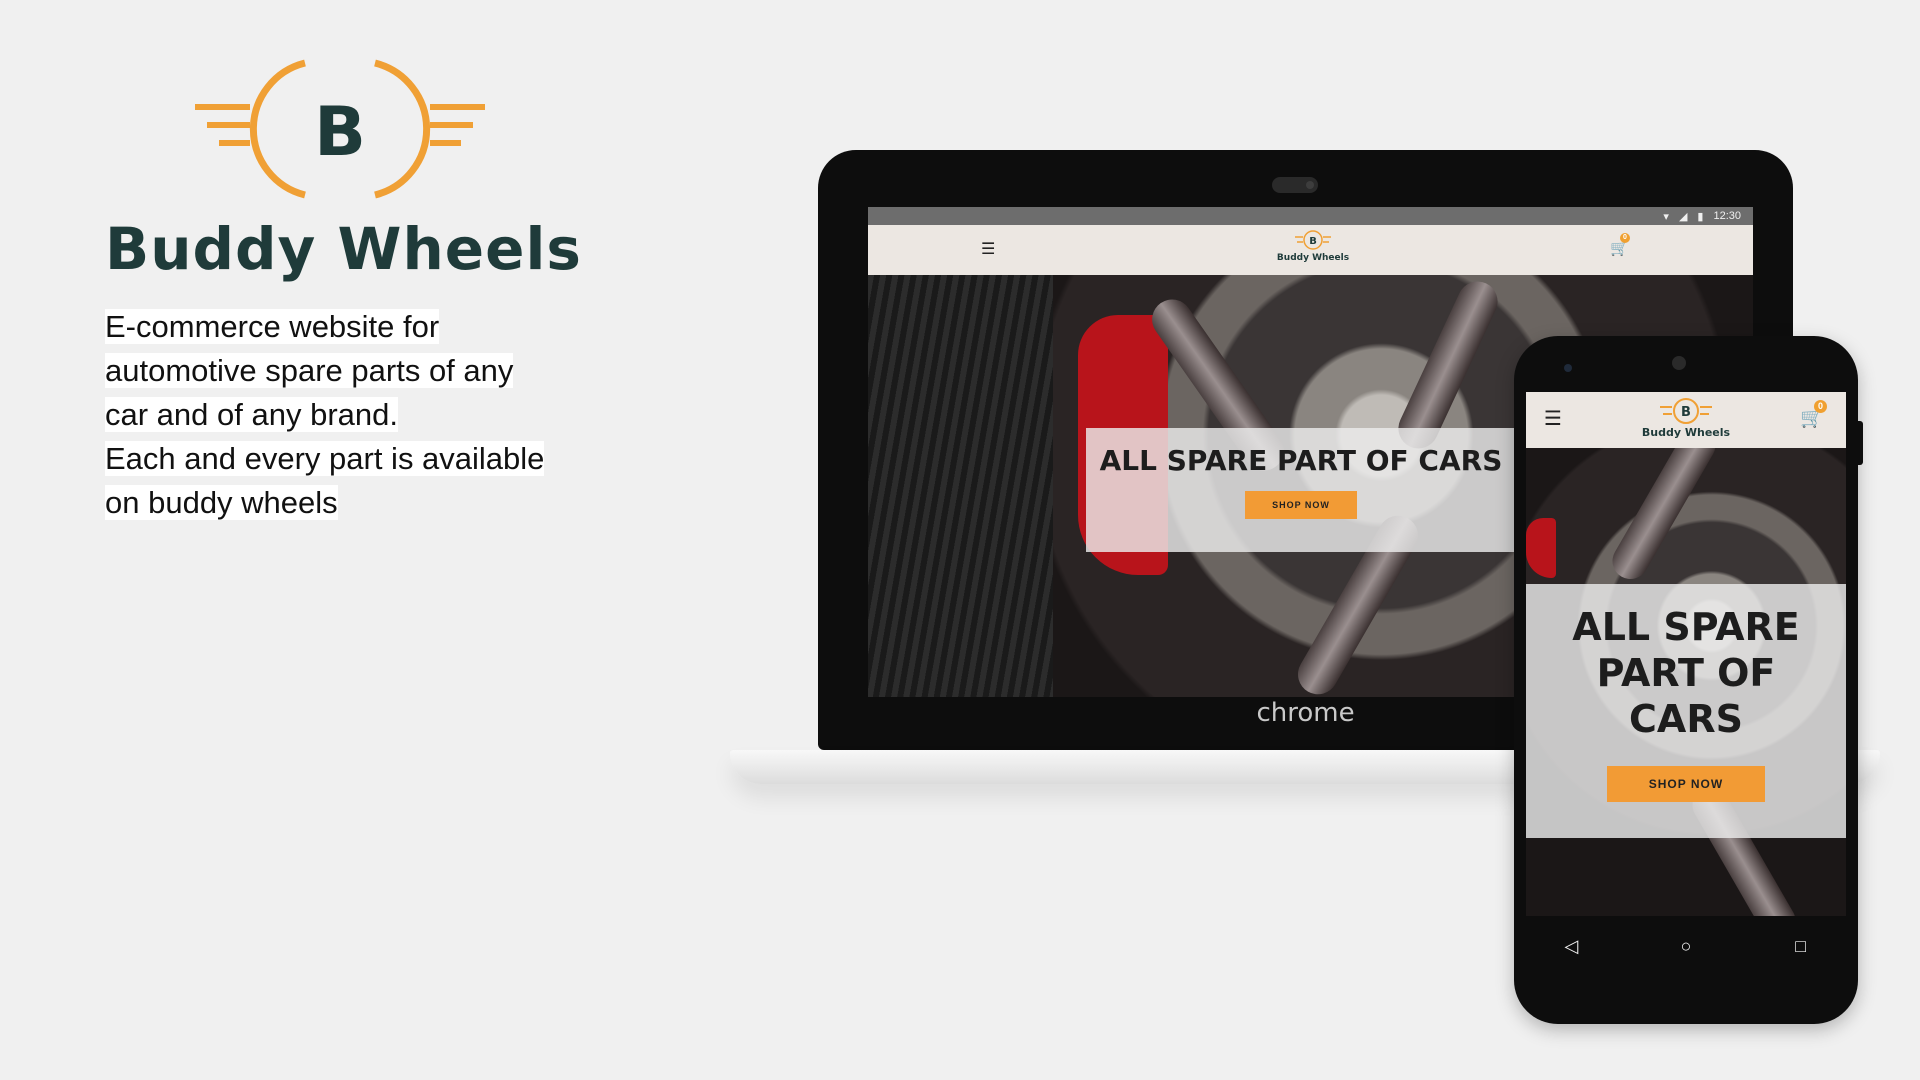 Image resolution: width=1920 pixels, height=1080 pixels. What do you see at coordinates (960, 486) in the screenshot?
I see `tire-image` at bounding box center [960, 486].